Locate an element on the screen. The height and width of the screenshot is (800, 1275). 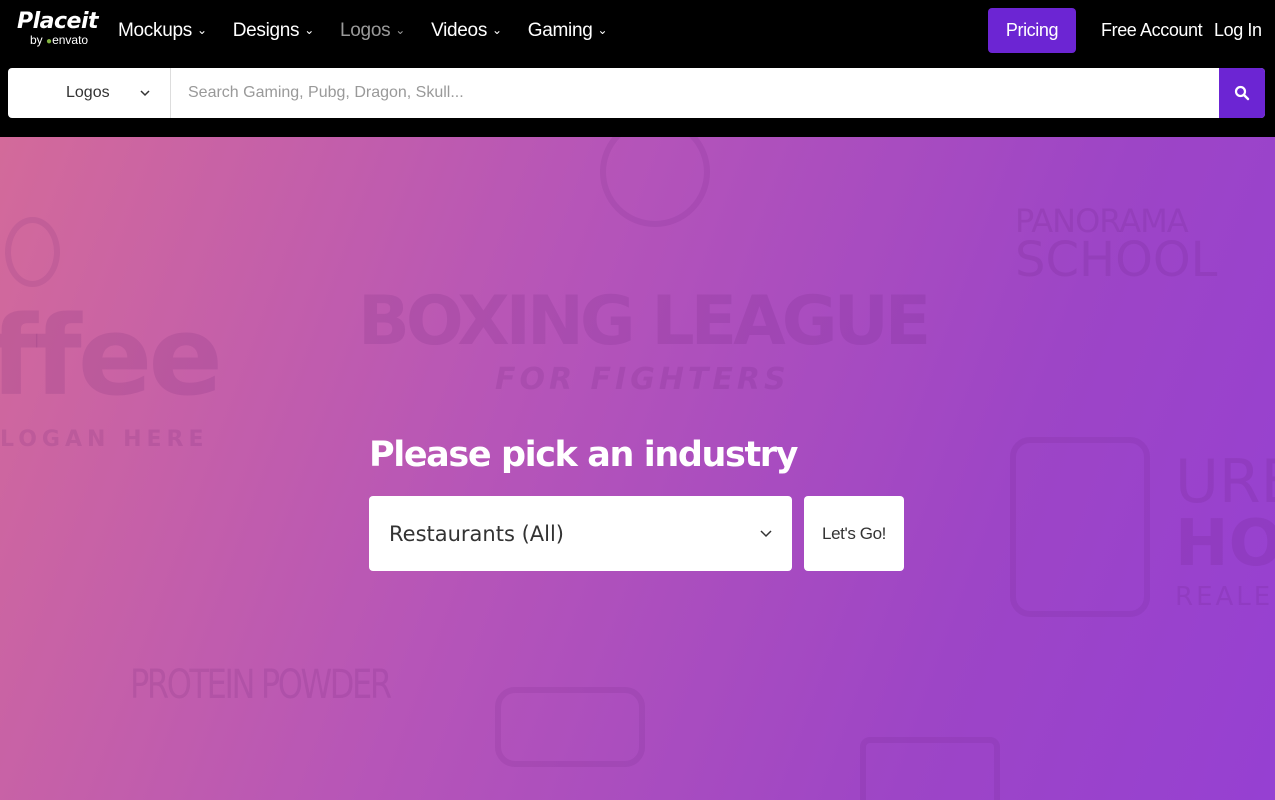
ghost-circle-shape is located at coordinates (32, 252).